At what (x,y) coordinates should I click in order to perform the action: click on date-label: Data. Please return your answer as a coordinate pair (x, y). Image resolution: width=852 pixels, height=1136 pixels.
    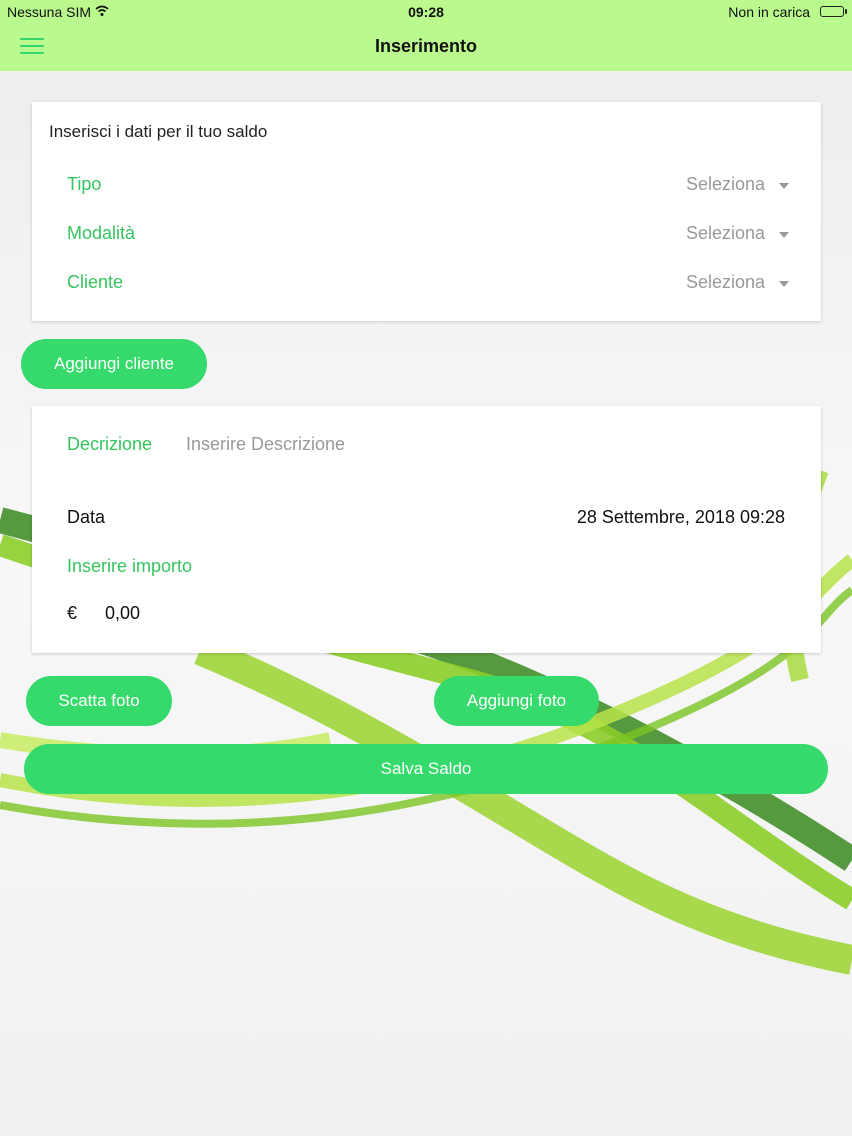
    Looking at the image, I should click on (86, 517).